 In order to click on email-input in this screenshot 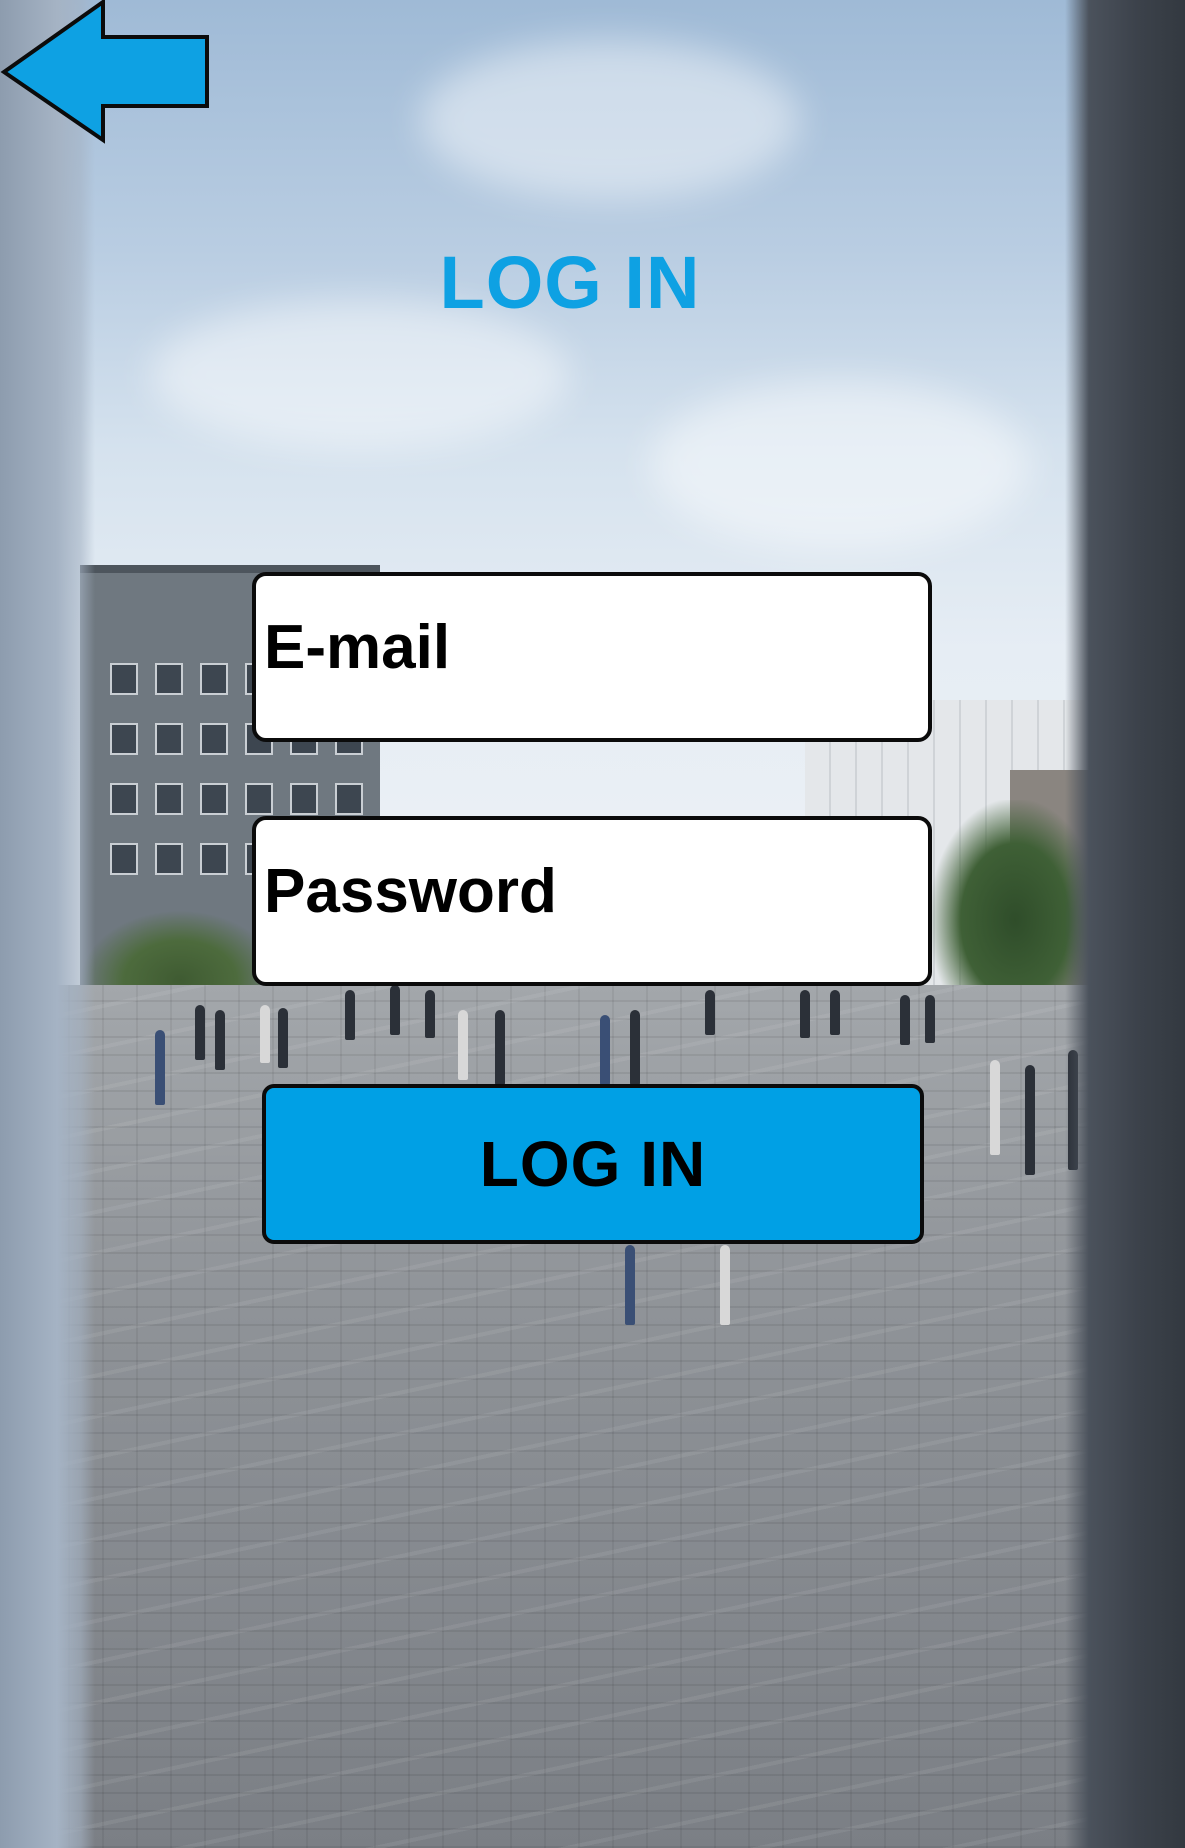, I will do `click(592, 657)`.